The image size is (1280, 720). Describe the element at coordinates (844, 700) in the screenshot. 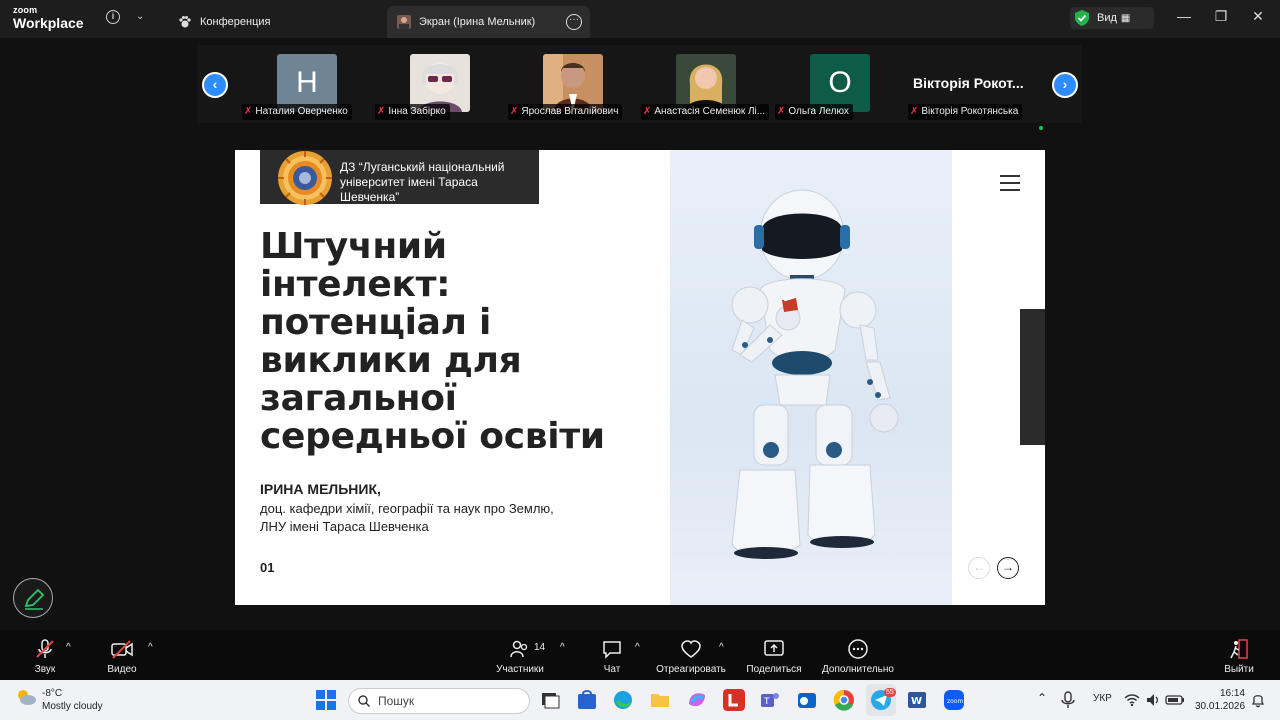

I see `chrome-icon` at that location.